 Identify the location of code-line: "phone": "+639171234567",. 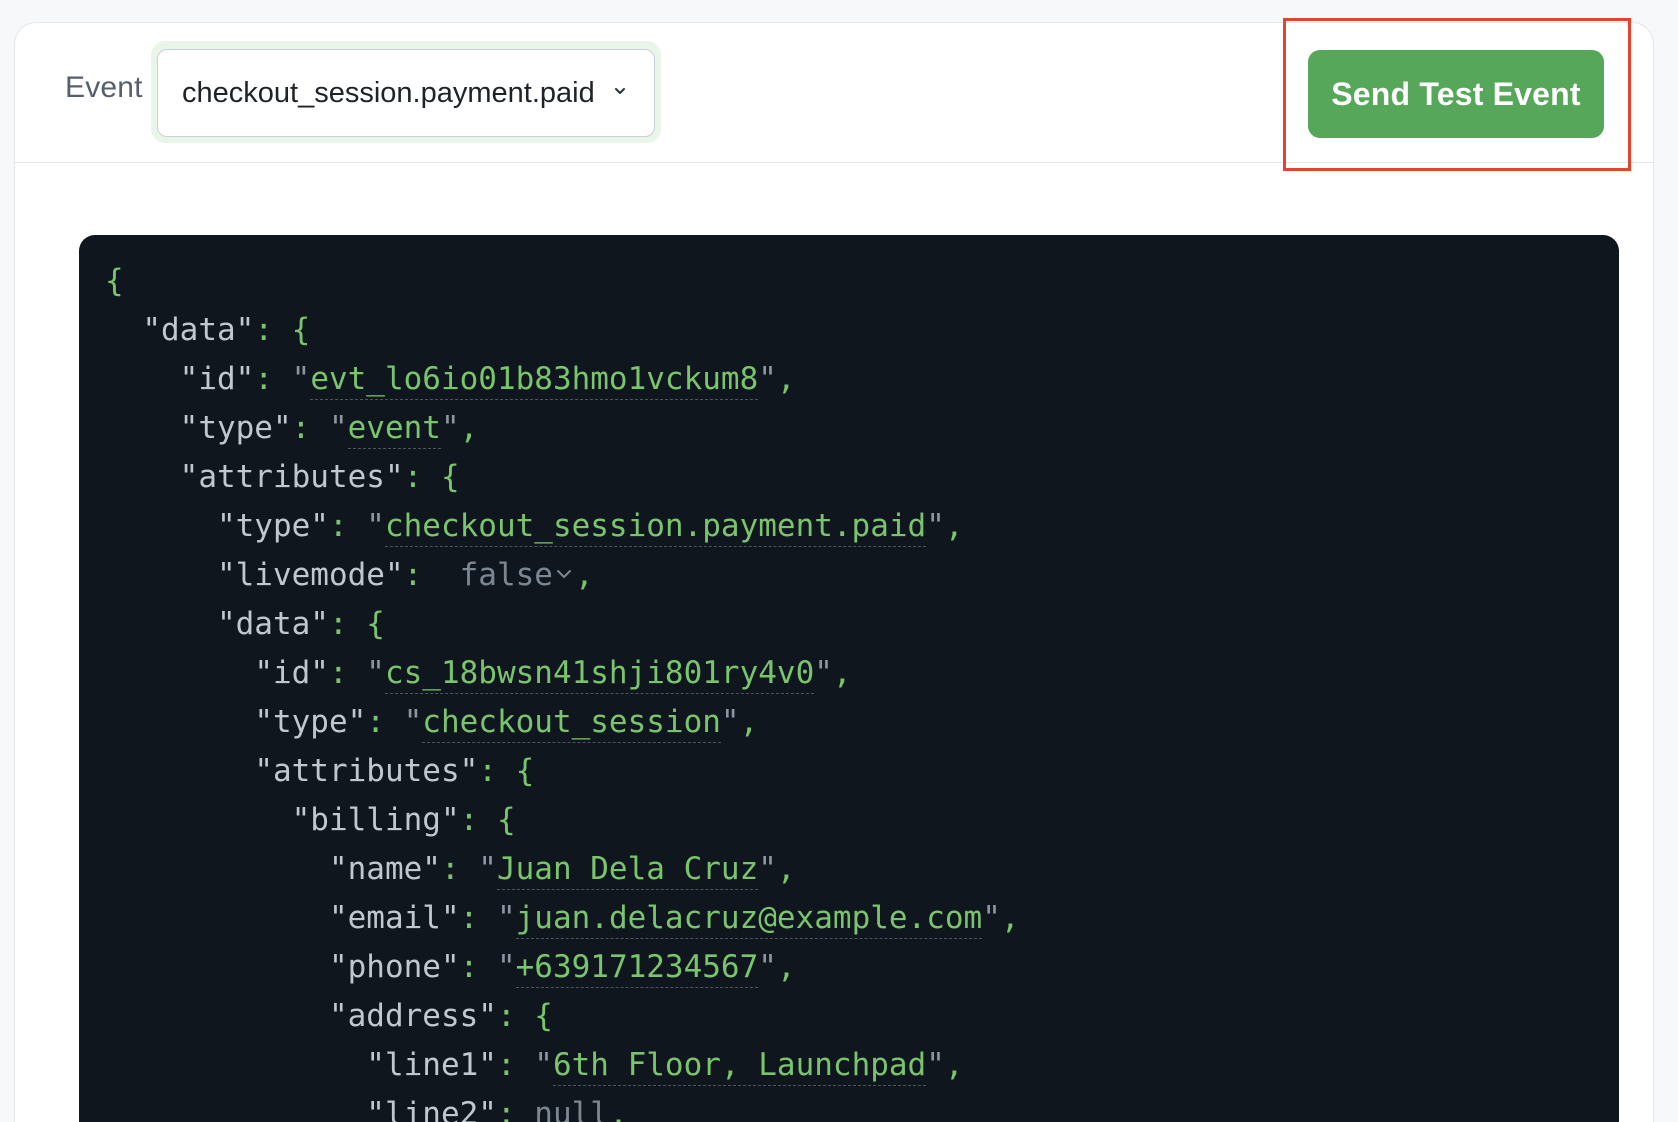
(862, 967).